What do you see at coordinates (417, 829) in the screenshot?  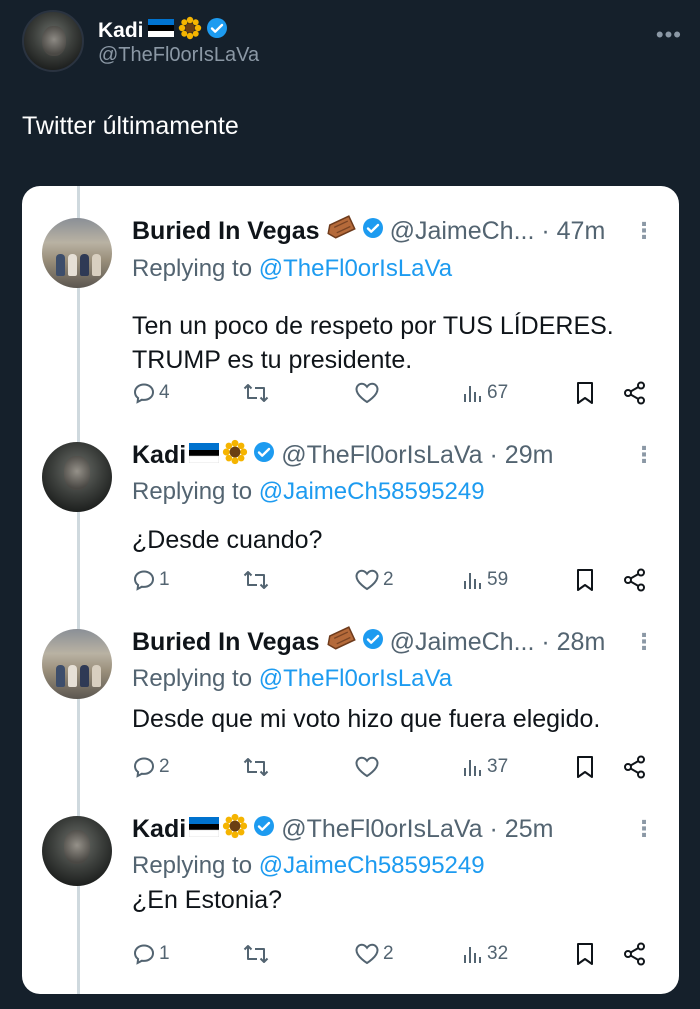 I see `handle-timestamp: @TheFl0orIsLaVa · 25m` at bounding box center [417, 829].